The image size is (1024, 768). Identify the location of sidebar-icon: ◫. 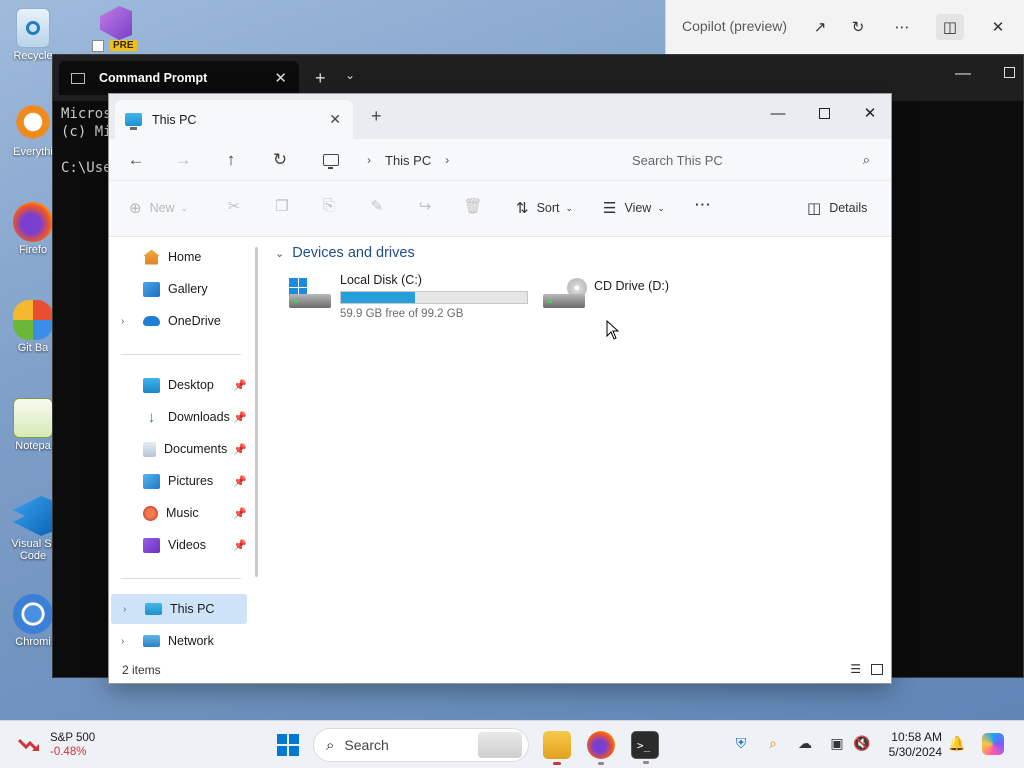
(950, 27).